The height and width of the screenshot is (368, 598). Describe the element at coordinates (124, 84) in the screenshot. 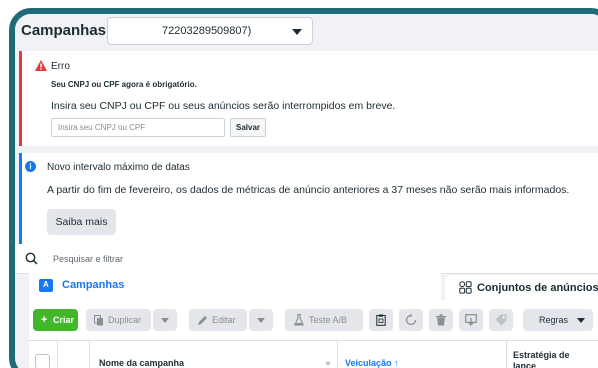

I see `error-alert-bold-text: Seu CNPJ ou CPF agora é obrigatório.` at that location.